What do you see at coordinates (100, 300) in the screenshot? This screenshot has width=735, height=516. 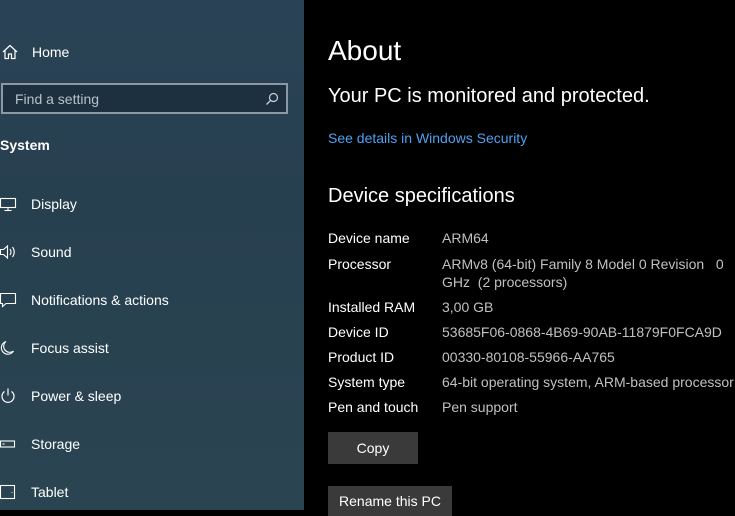 I see `sidebar-item-label: Notifications & actions` at bounding box center [100, 300].